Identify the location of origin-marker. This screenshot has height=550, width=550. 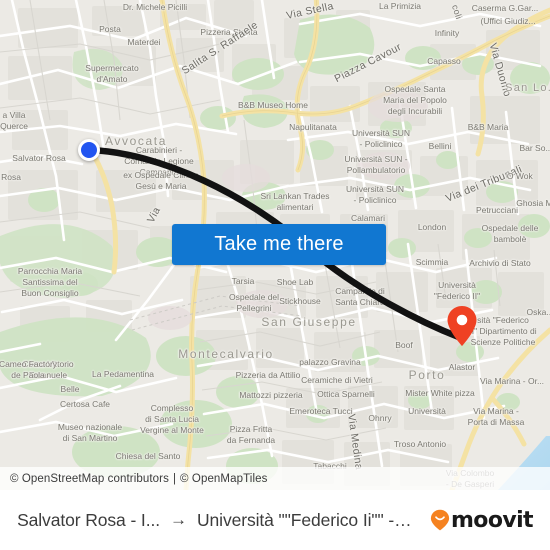
(89, 150).